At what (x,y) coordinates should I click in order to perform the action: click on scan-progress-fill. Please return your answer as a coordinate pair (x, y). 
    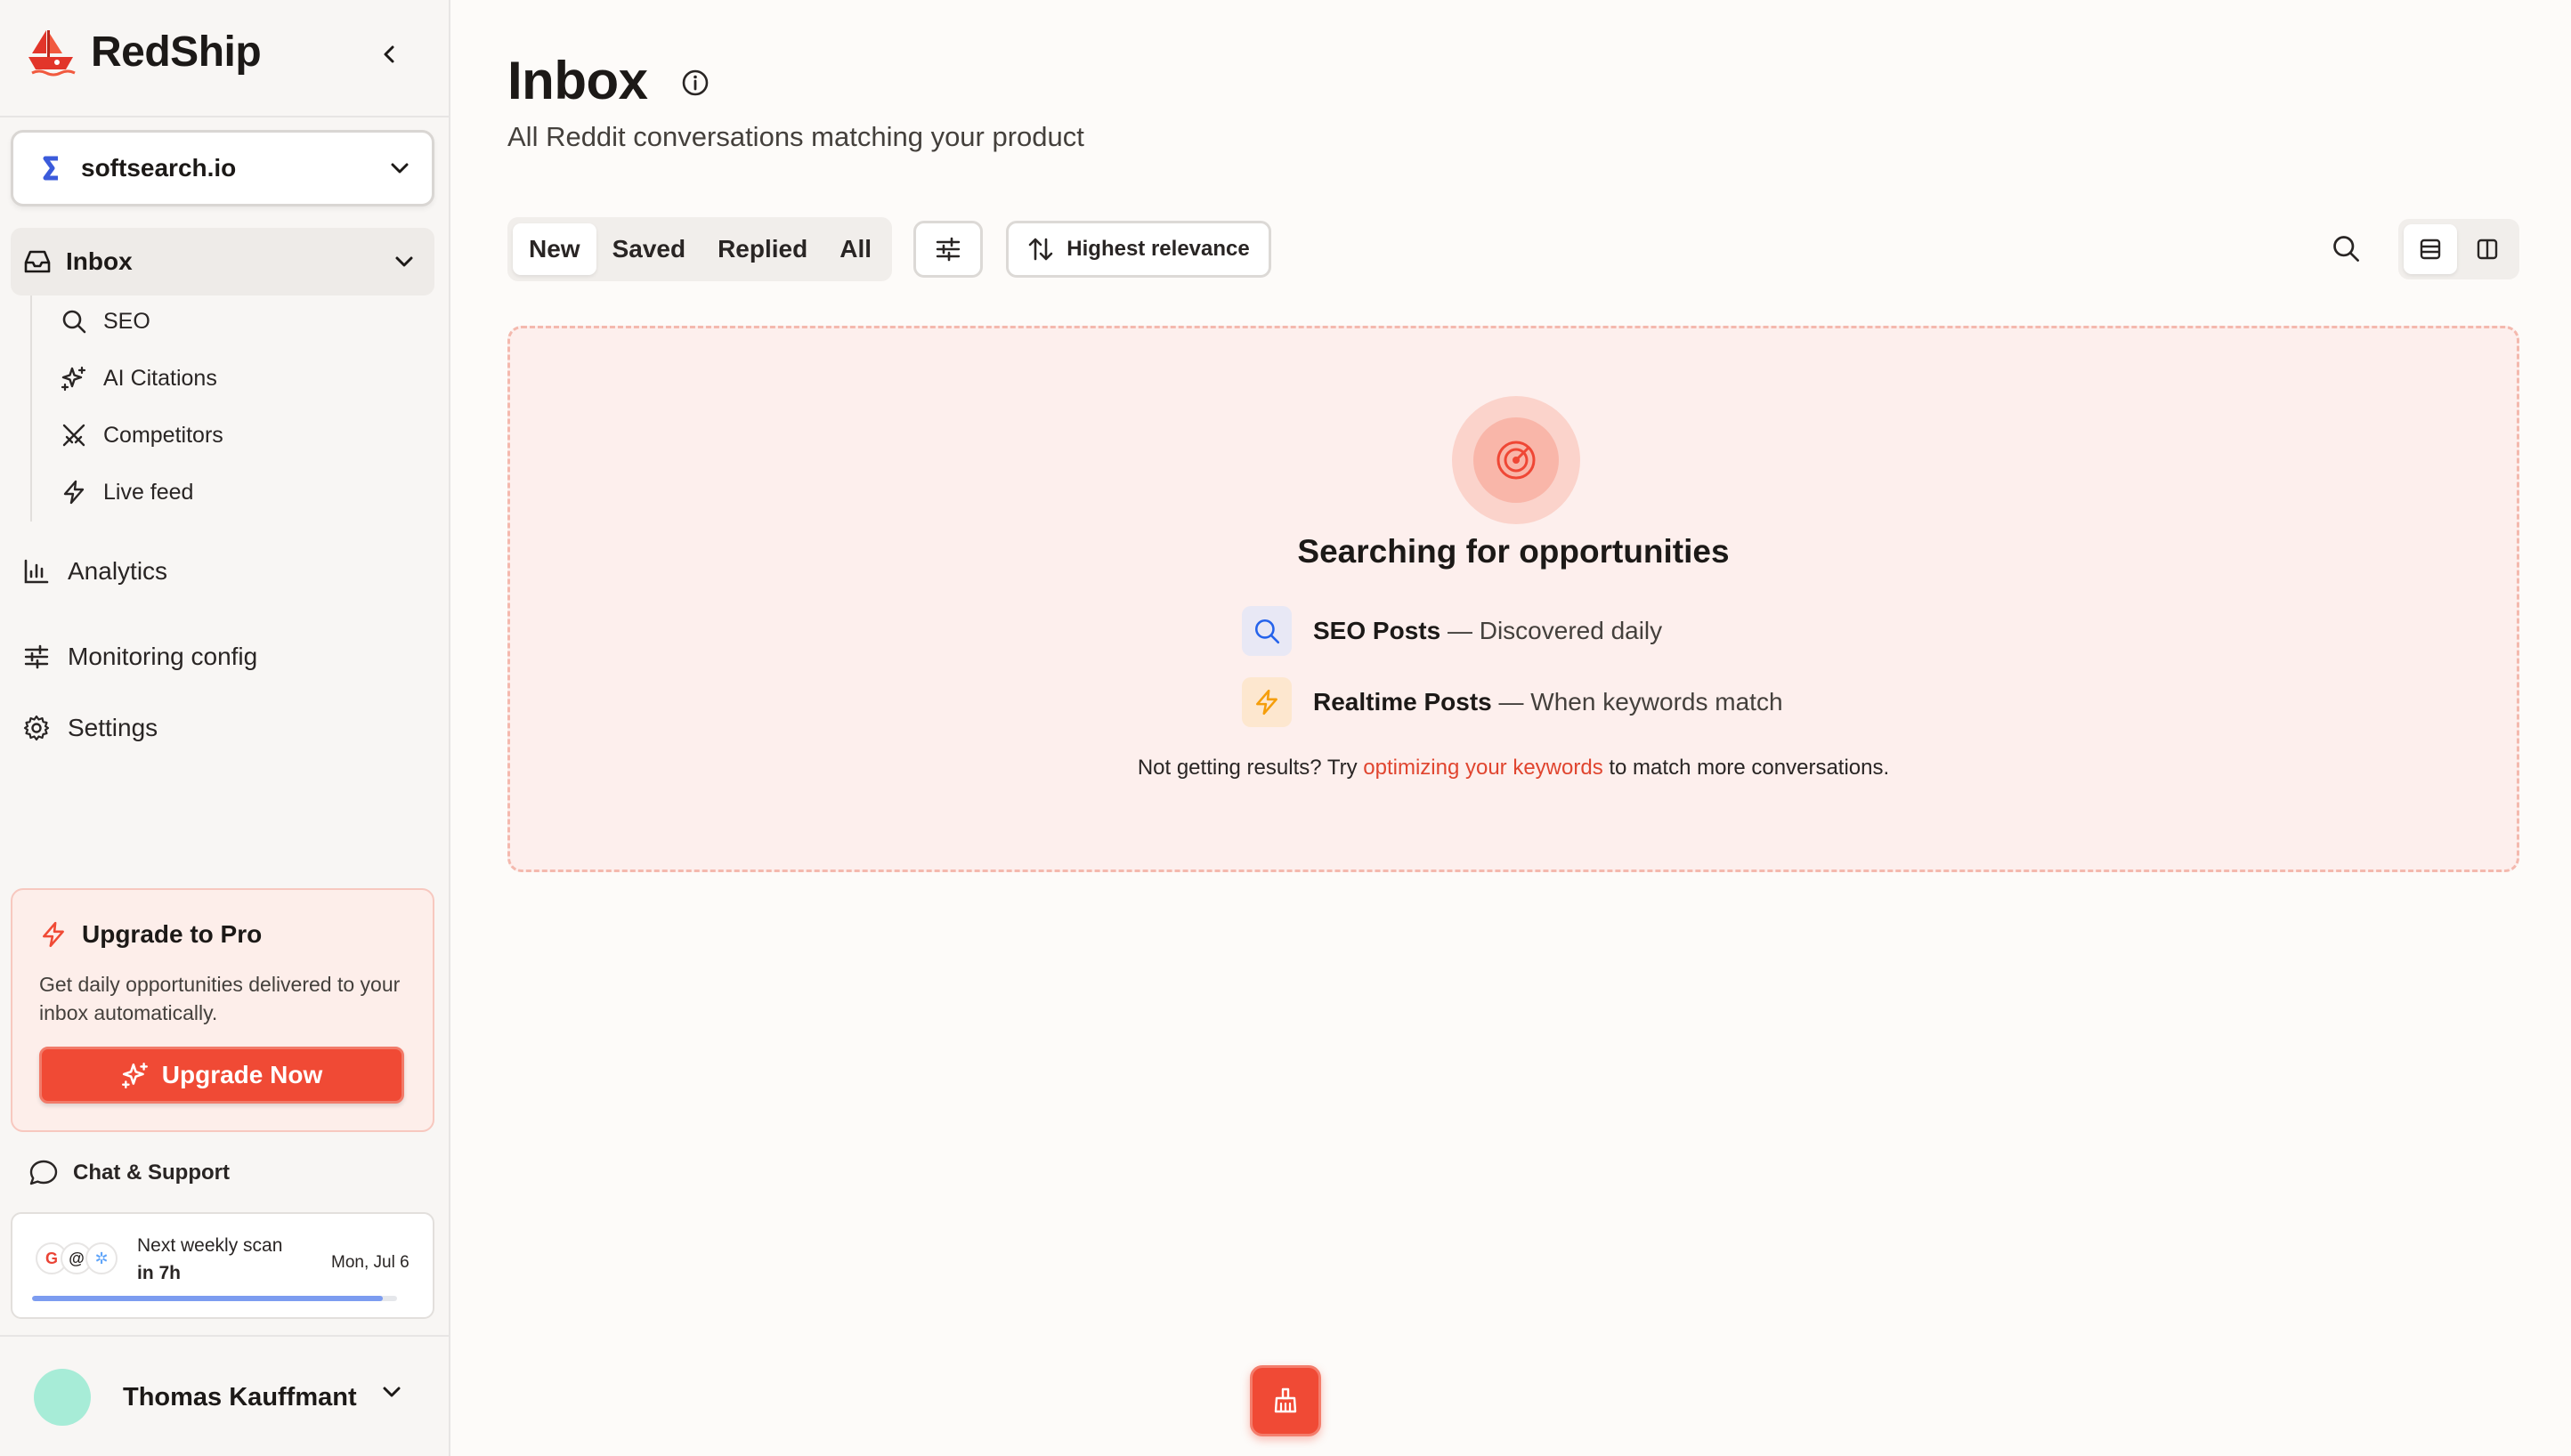
    Looking at the image, I should click on (207, 1298).